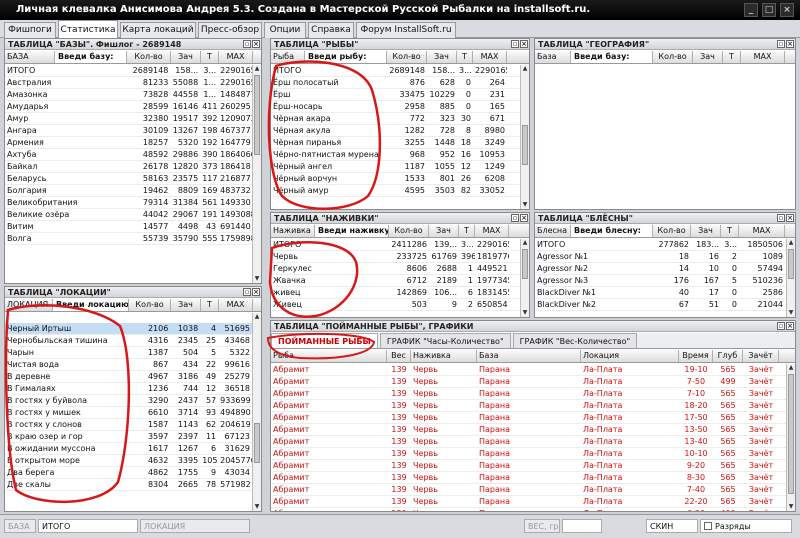 Image resolution: width=800 pixels, height=538 pixels. I want to click on maximize-button: □, so click(769, 10).